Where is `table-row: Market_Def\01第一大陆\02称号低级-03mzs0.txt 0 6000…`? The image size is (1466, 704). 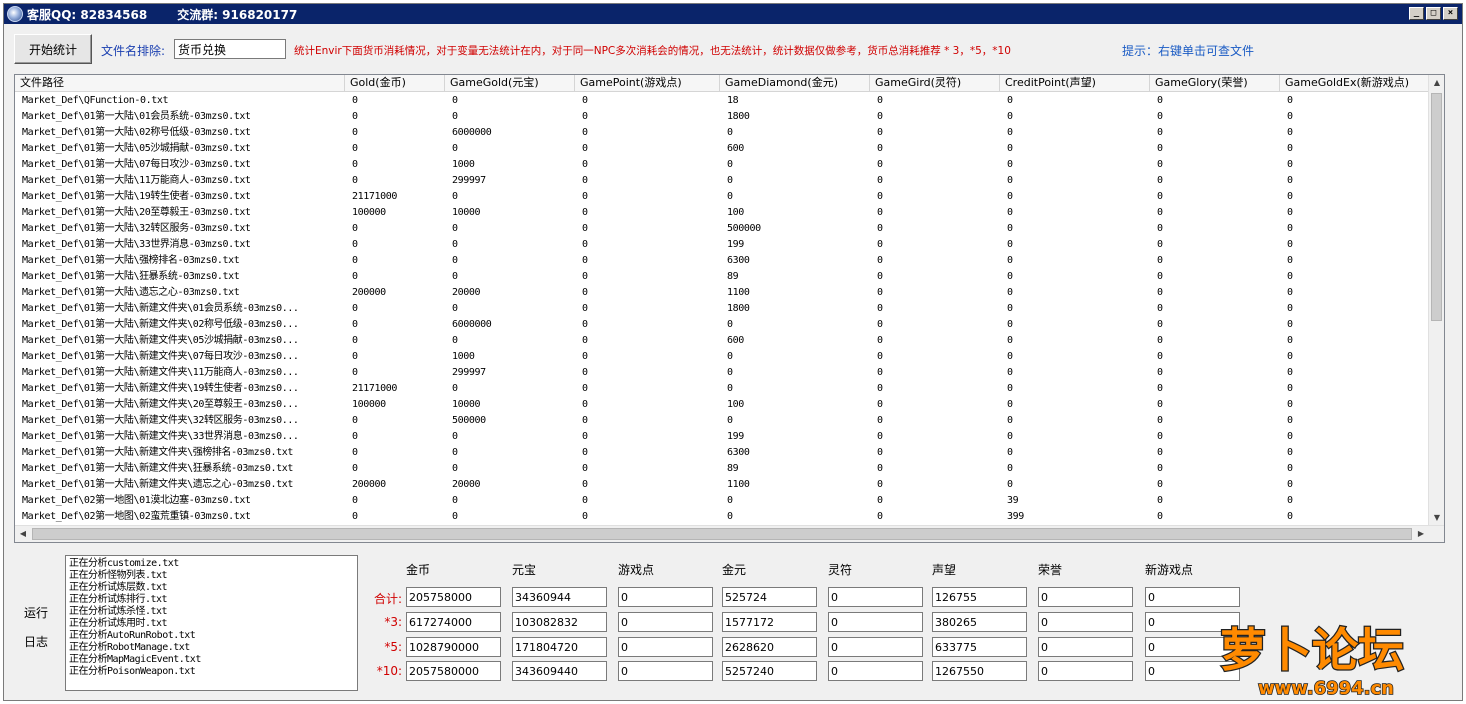
table-row: Market_Def\01第一大陆\02称号低级-03mzs0.txt 0 6000… is located at coordinates (722, 133).